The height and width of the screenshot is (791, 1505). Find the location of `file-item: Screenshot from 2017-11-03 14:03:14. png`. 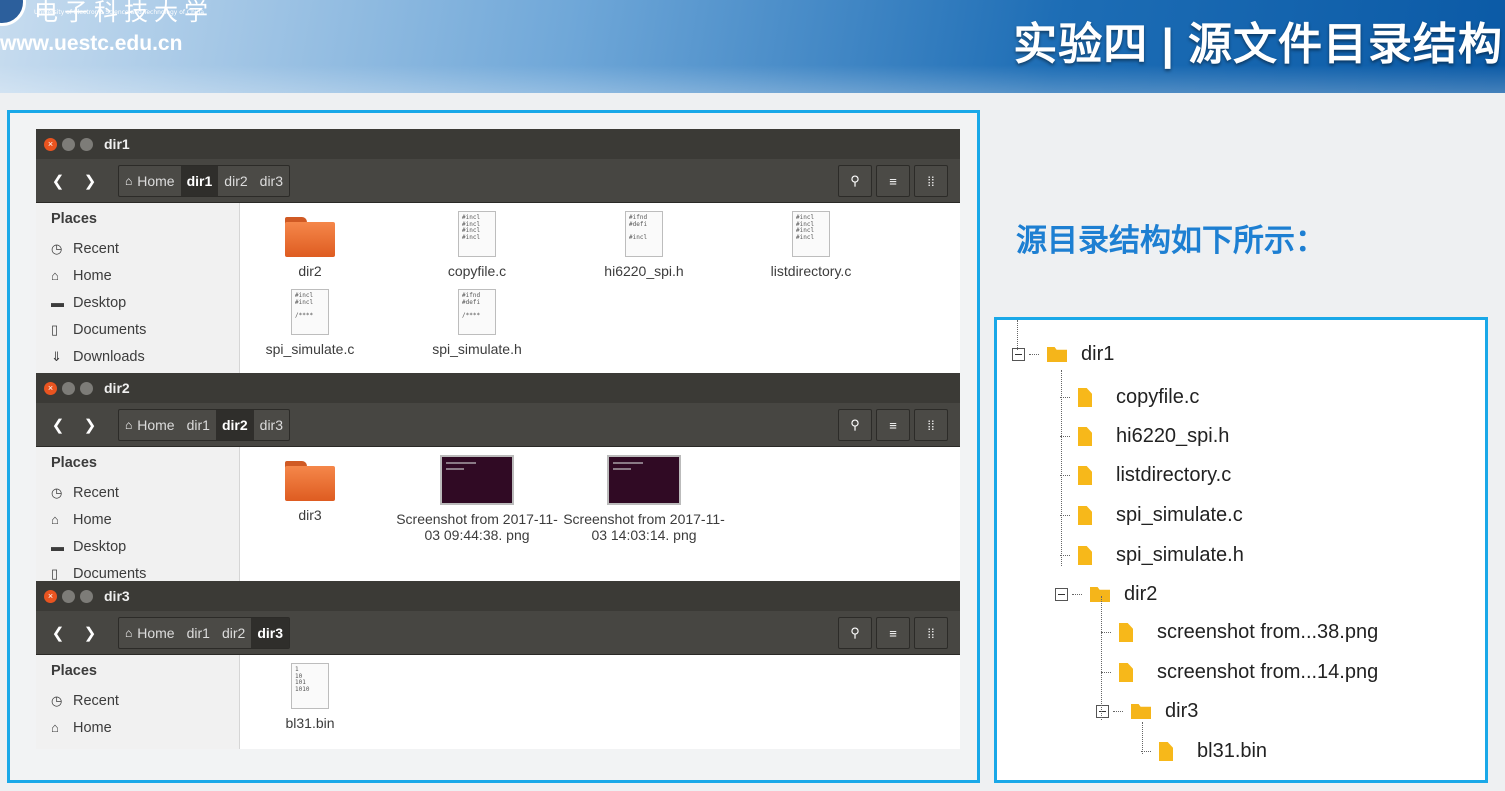

file-item: Screenshot from 2017-11-03 14:03:14. png is located at coordinates (644, 499).